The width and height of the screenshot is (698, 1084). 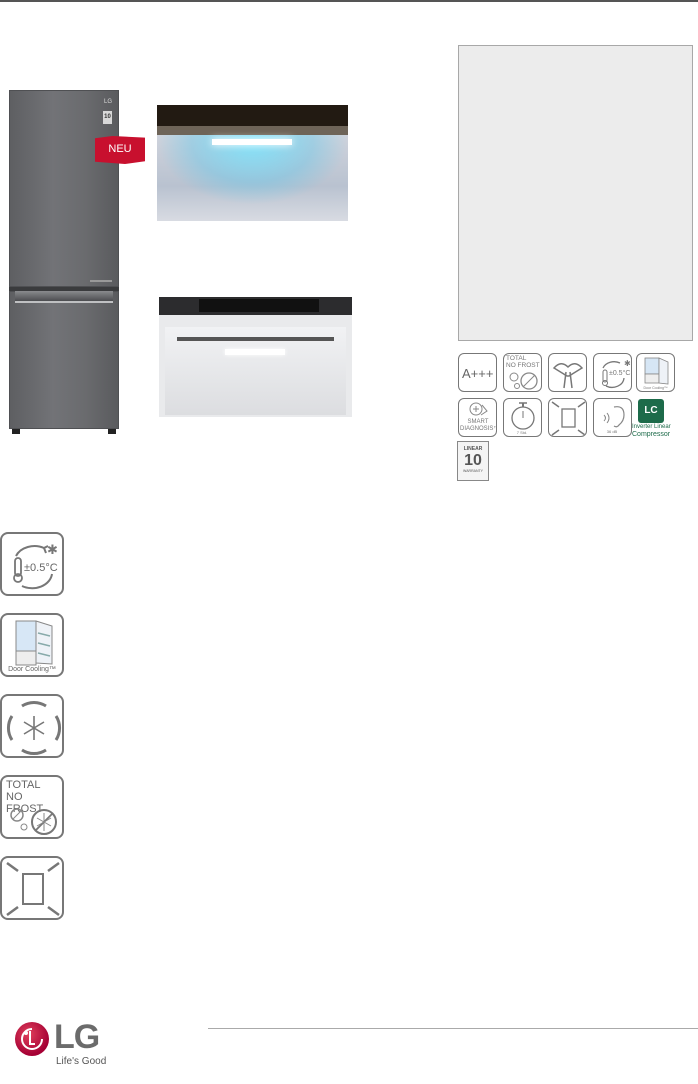 I want to click on energy-class-label: A+++, so click(x=478, y=373).